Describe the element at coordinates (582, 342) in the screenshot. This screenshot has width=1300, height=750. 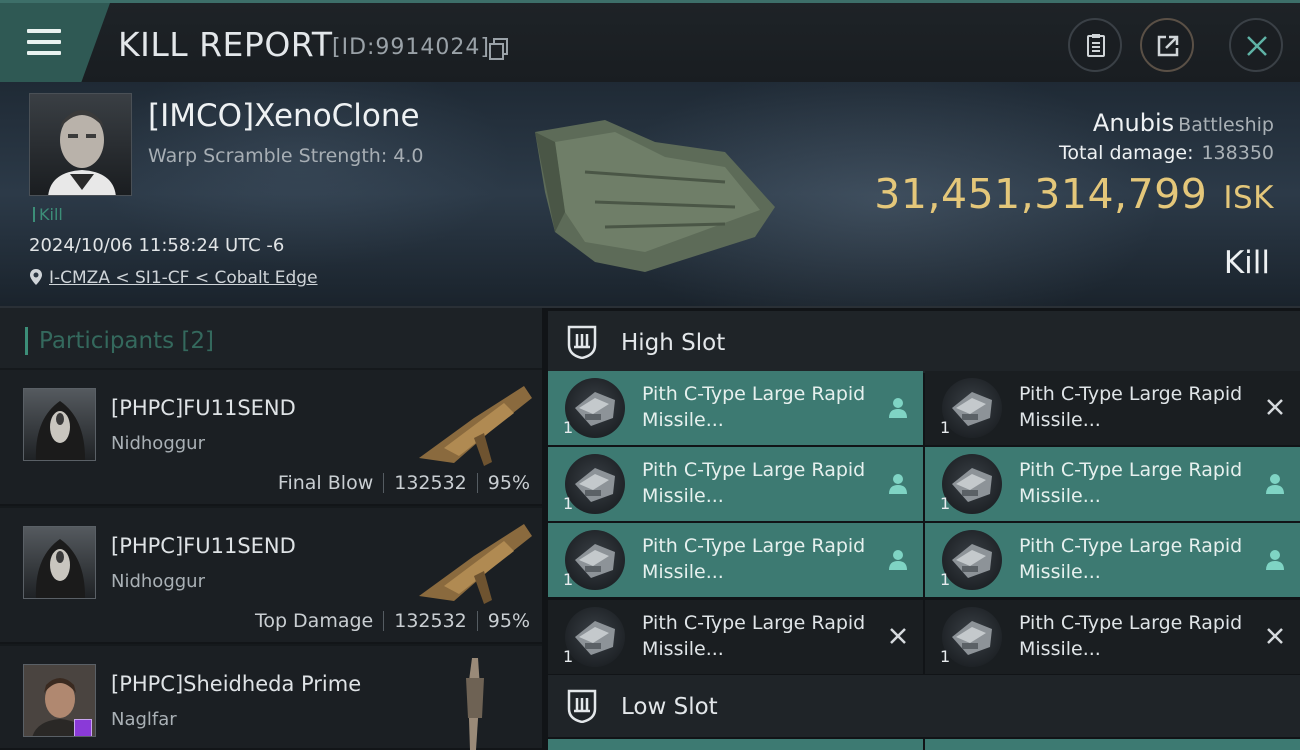
I see `high-slot-icon` at that location.